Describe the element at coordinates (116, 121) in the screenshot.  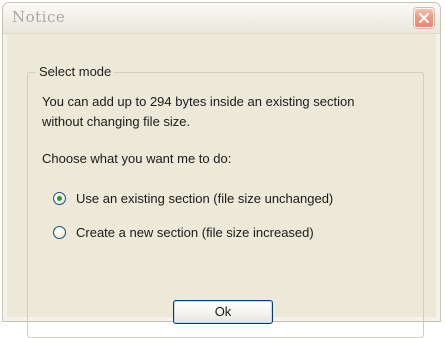
I see `message-line-2: without changing file size.` at that location.